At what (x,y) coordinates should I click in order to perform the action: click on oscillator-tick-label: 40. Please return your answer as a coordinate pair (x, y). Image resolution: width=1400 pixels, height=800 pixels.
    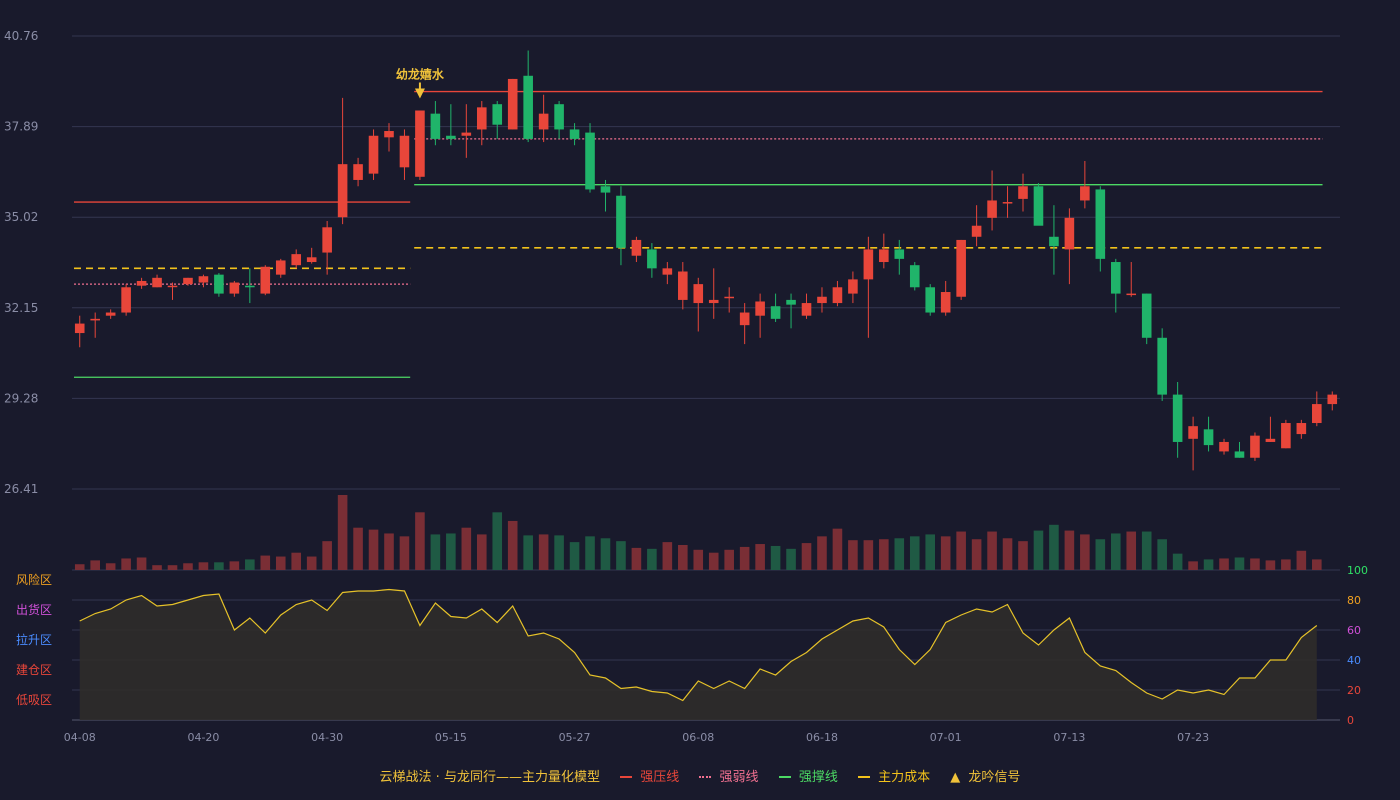
    Looking at the image, I should click on (1354, 660).